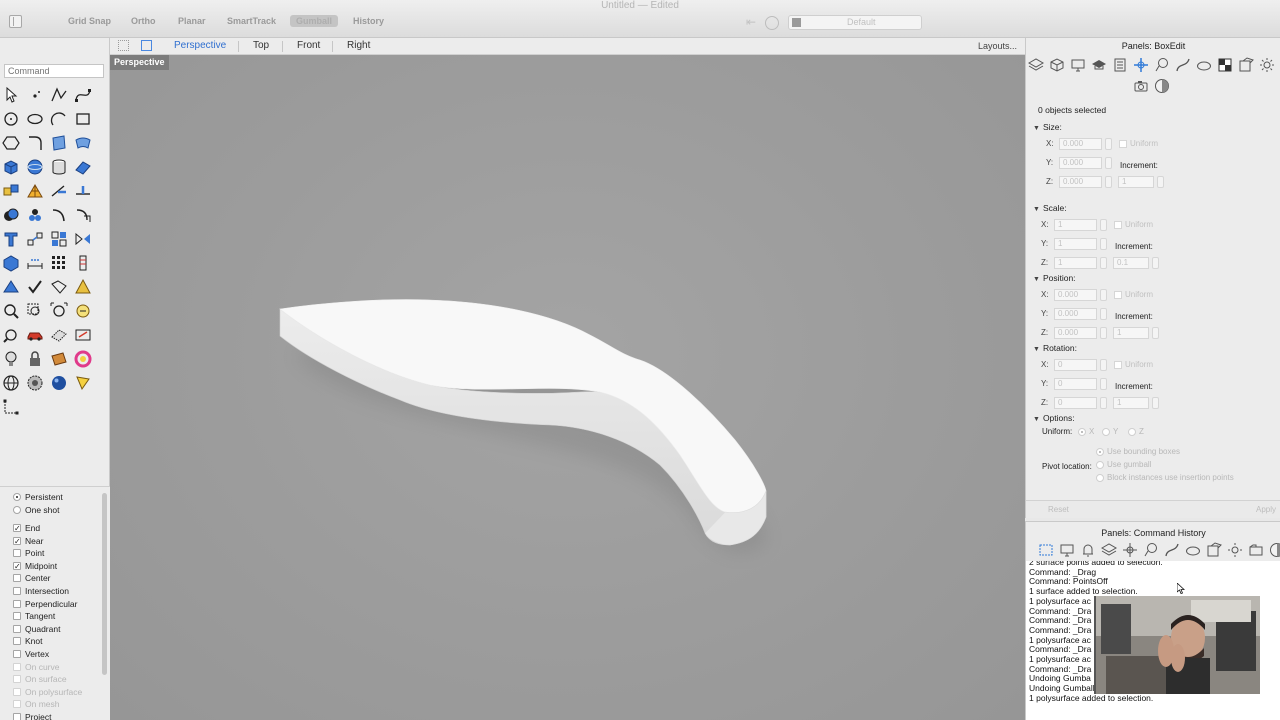  I want to click on scale-increment-field: 0.1, so click(1131, 263).